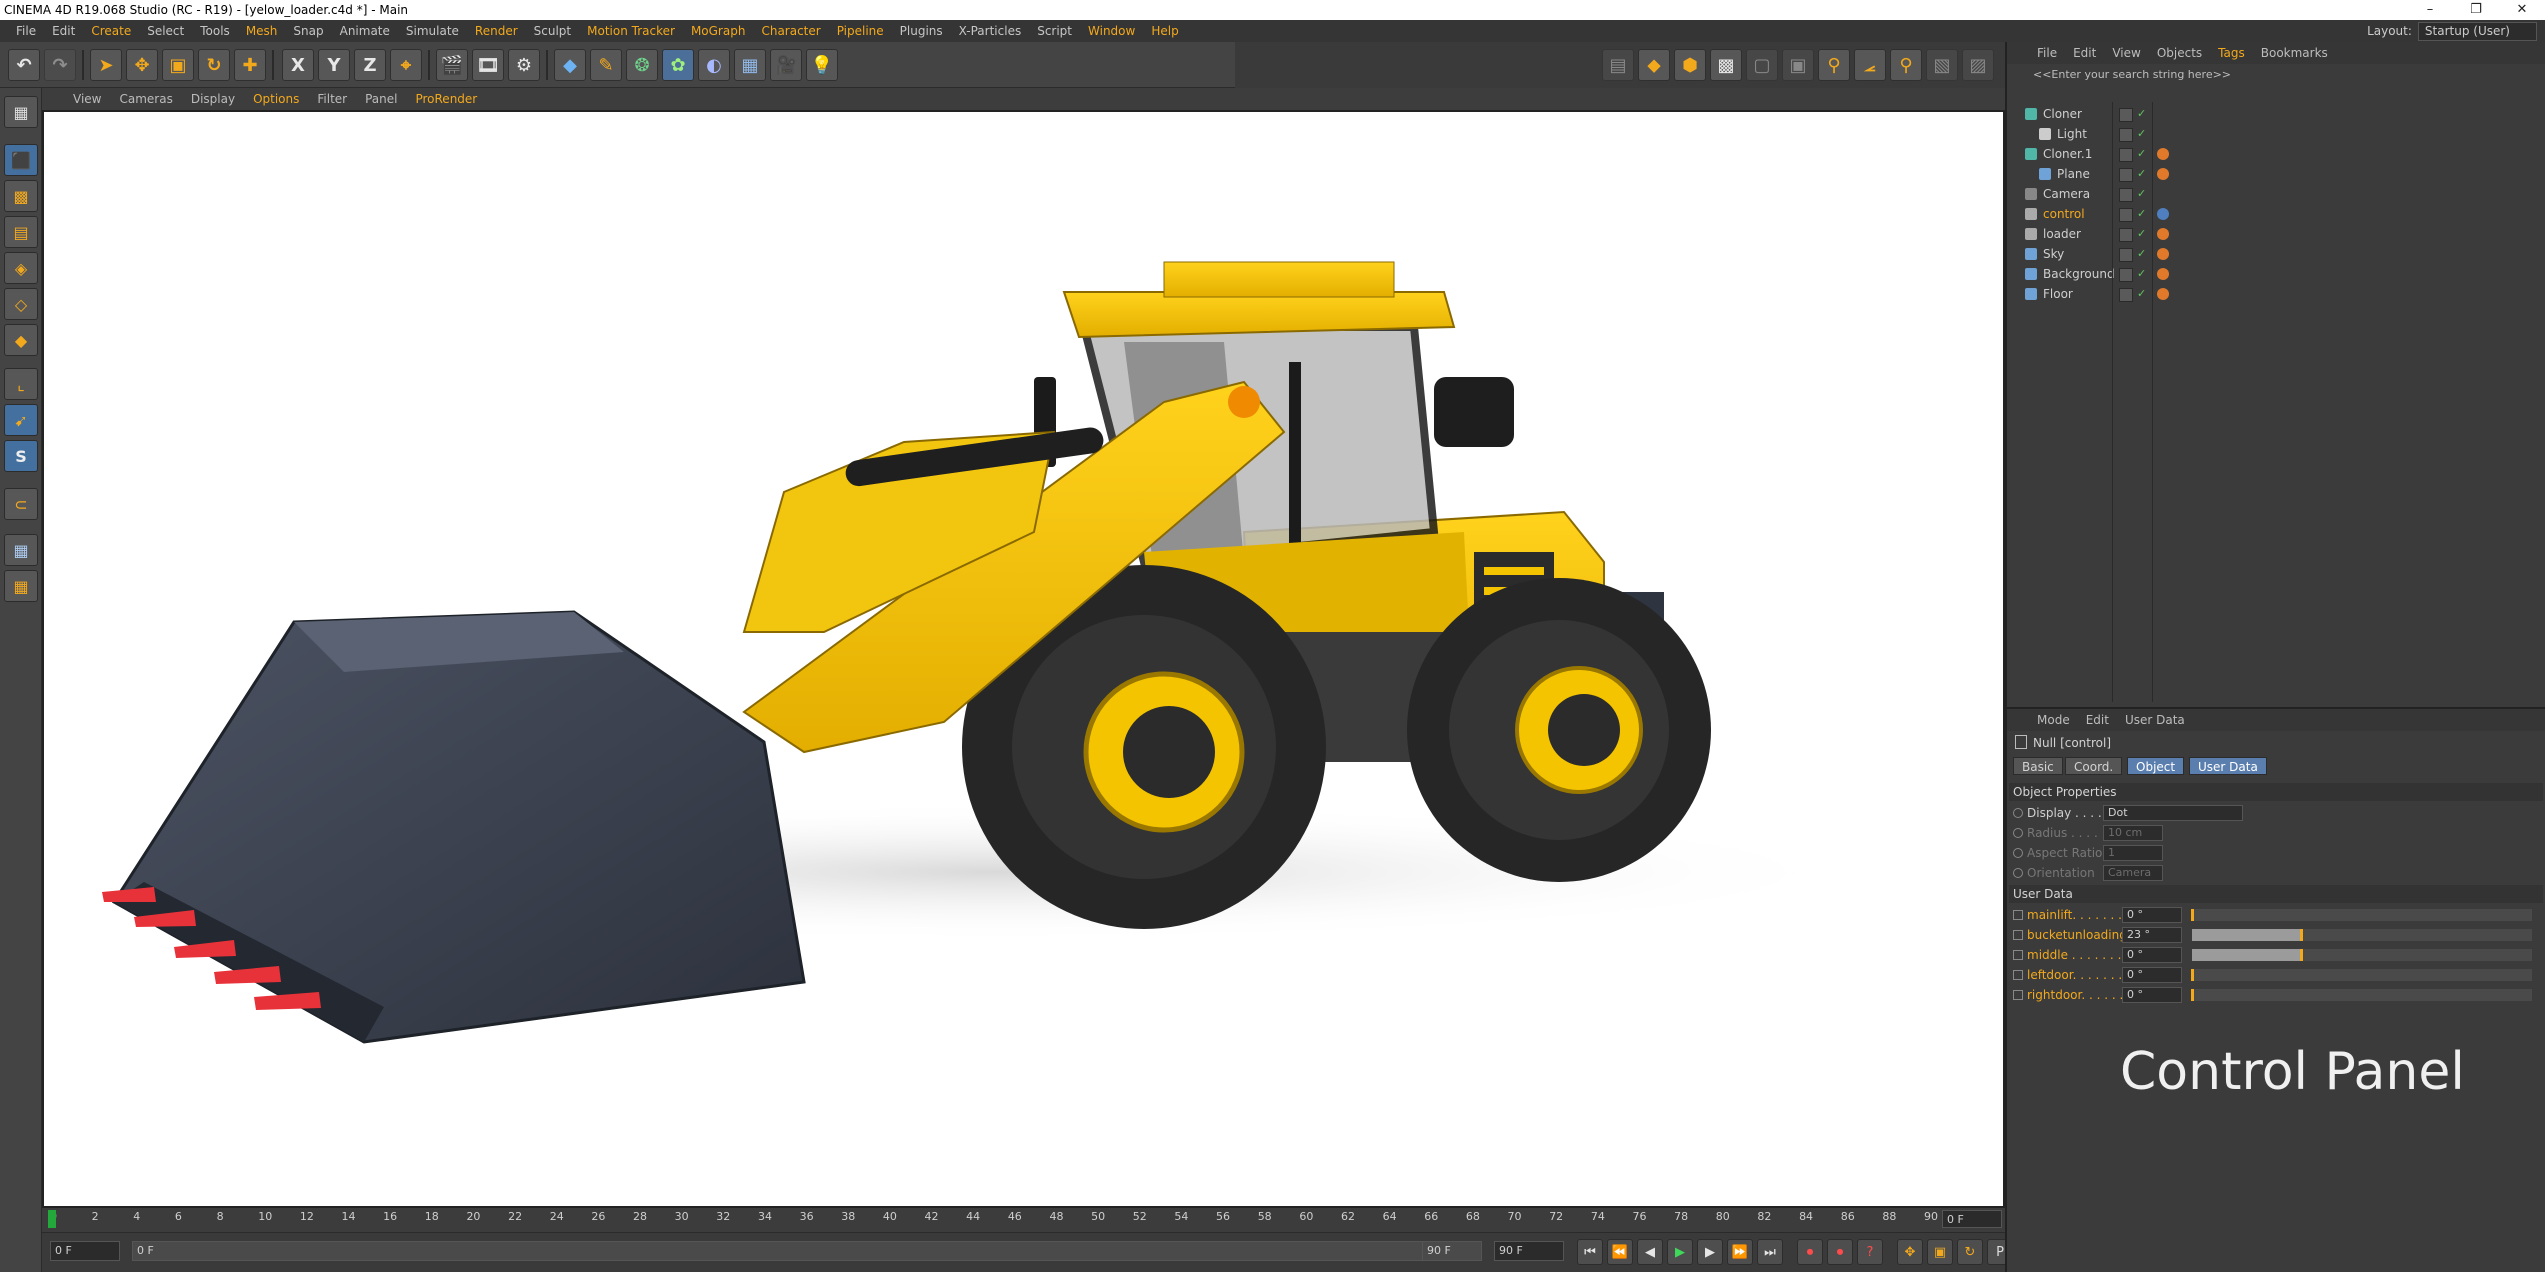 This screenshot has width=2545, height=1272. I want to click on current-frame-field: 0 F, so click(1972, 1219).